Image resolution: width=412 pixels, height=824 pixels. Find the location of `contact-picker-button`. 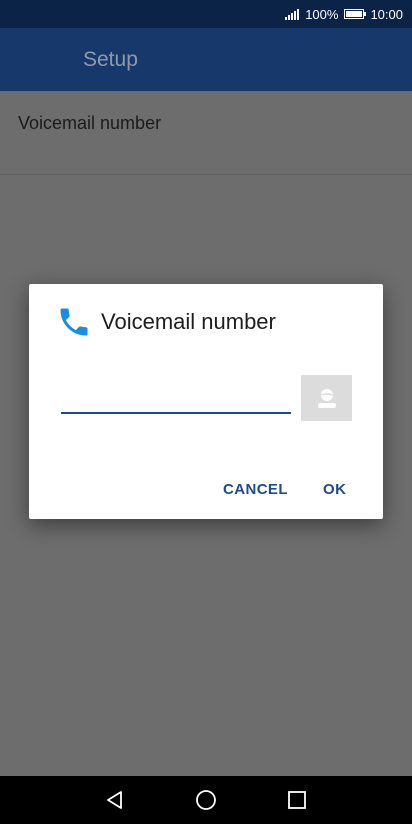

contact-picker-button is located at coordinates (326, 398).